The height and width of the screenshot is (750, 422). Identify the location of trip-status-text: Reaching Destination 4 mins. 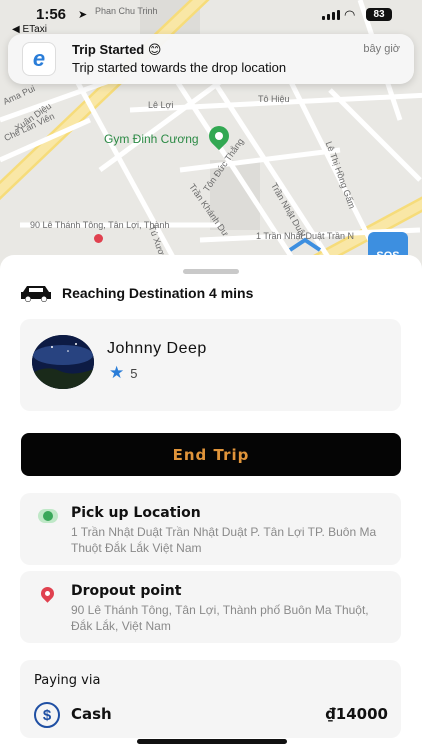
(158, 293).